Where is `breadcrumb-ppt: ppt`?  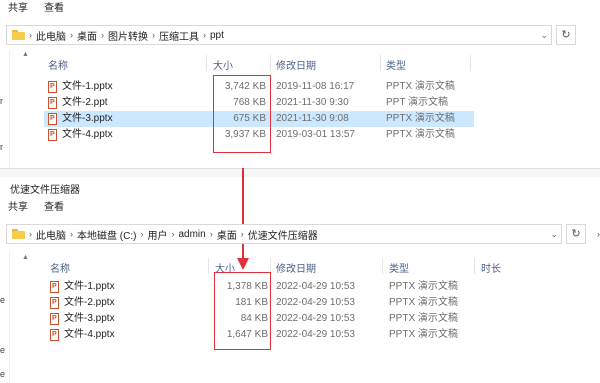 breadcrumb-ppt: ppt is located at coordinates (217, 35).